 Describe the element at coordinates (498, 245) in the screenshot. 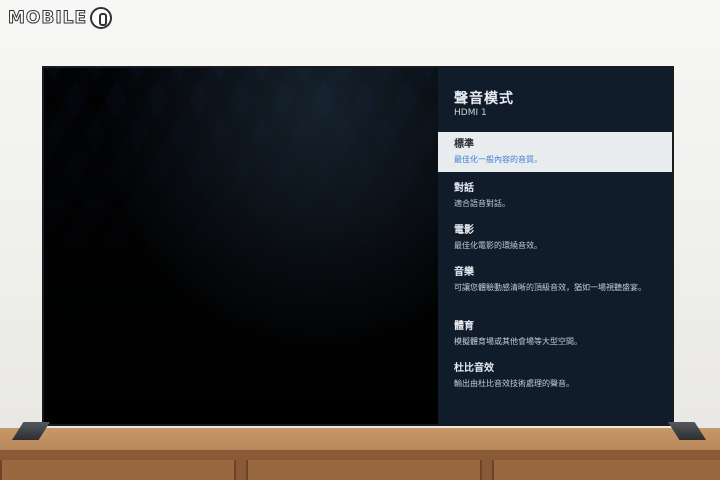

I see `item-desc: 最佳化電影的環繞音效。` at that location.